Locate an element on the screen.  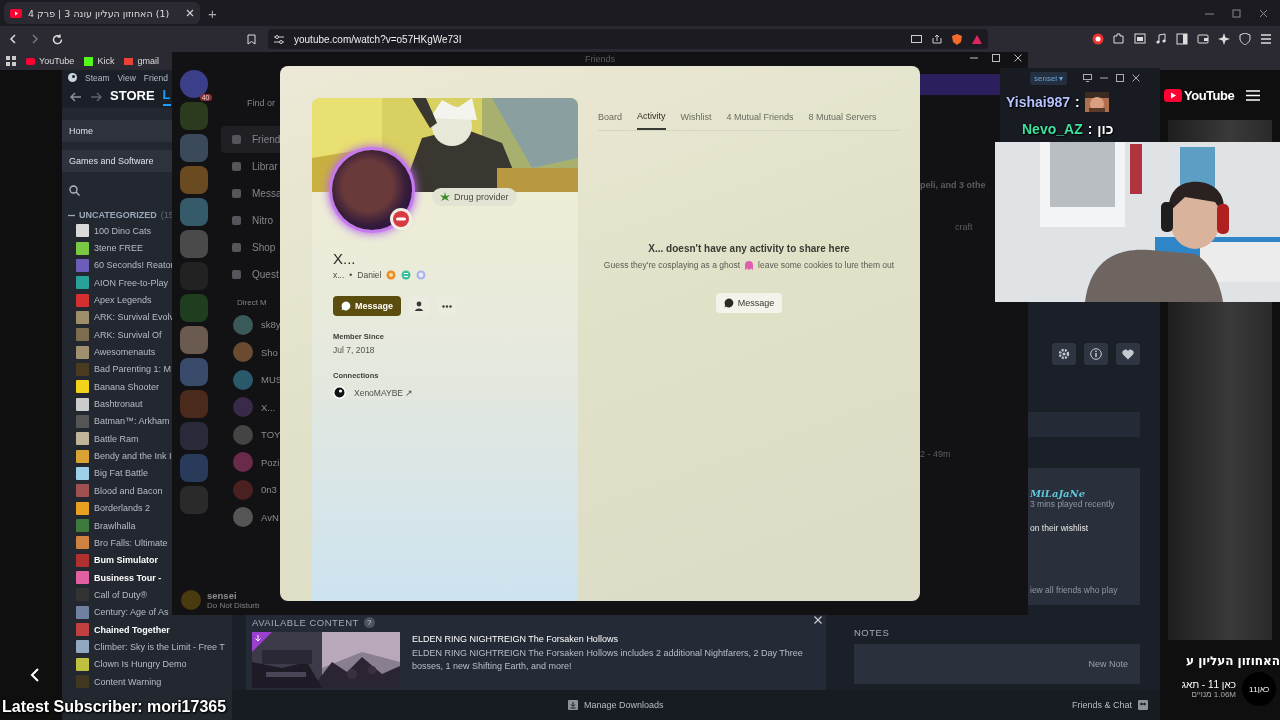
dlc-description: ELDEN RING NIGHTREIGN The Forsaken Hollows includes 2 additional Nightfarers, 2 Day Three bosses, 1 new Shifting Earth, and more! is located at coordinates (608, 660).